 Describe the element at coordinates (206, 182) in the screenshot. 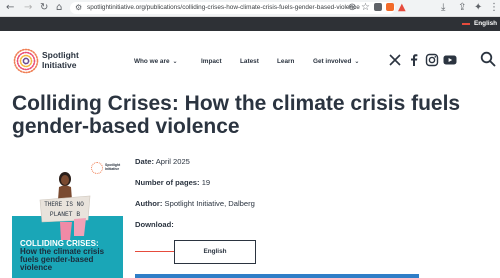

I see `pages-value: 19` at that location.